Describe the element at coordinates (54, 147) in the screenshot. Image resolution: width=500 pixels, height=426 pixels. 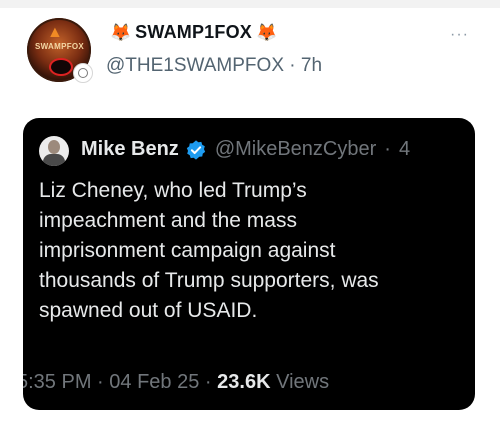
I see `avatar-head` at that location.